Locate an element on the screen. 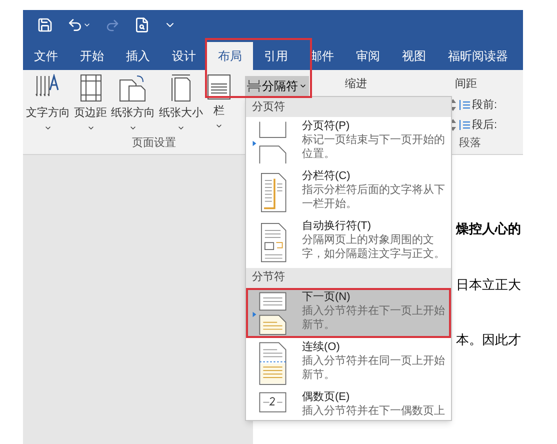  menu-item: 分栏符(C) 指示分栏符后面的文字将从下一栏开始。 is located at coordinates (348, 192).